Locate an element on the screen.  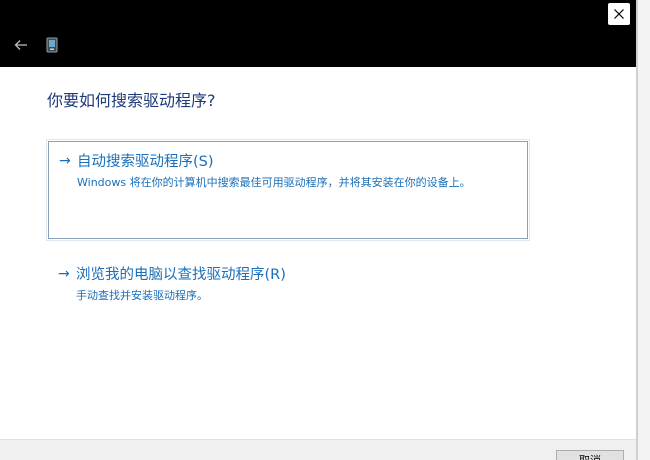
browse-computer-option: → 浏览我的电脑以查找驱动程序(R) 手动查找并安装驱动程序。 is located at coordinates (288, 281).